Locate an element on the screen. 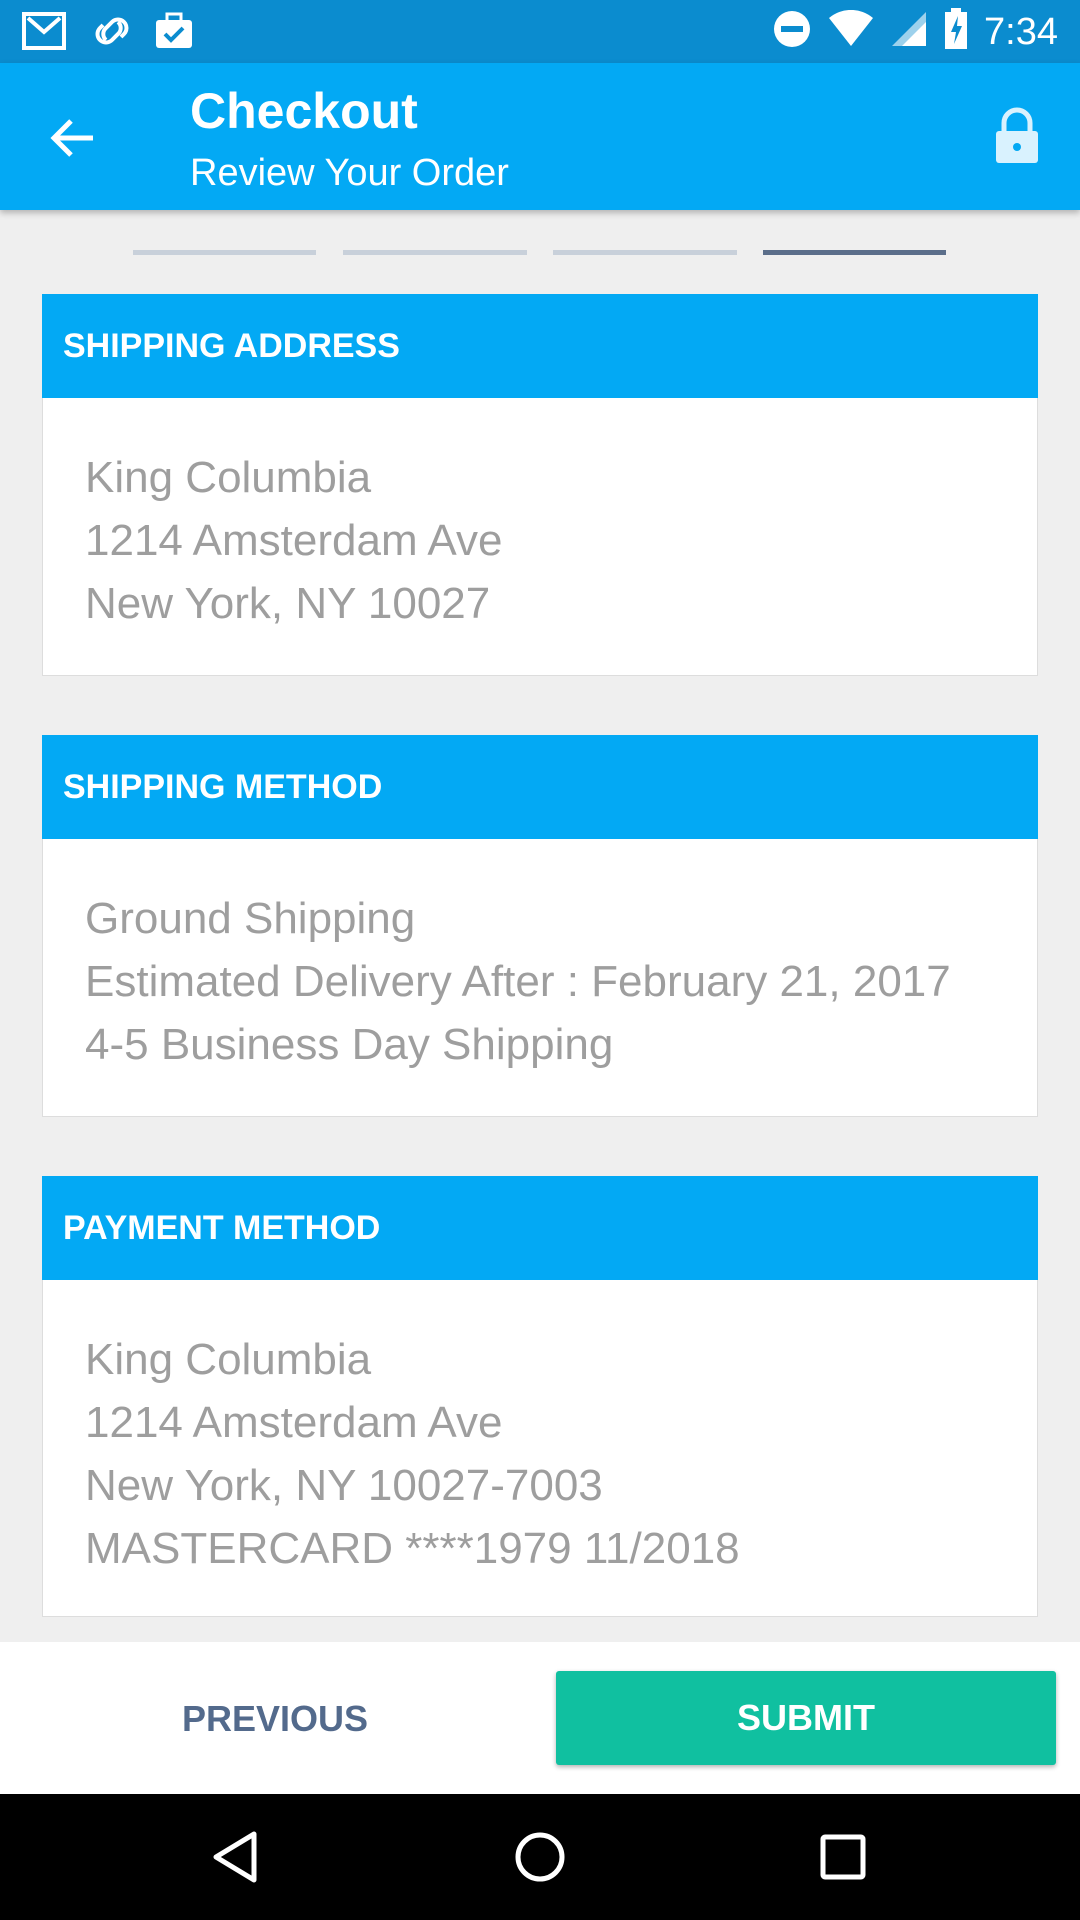  system-nav-bar is located at coordinates (540, 1857).